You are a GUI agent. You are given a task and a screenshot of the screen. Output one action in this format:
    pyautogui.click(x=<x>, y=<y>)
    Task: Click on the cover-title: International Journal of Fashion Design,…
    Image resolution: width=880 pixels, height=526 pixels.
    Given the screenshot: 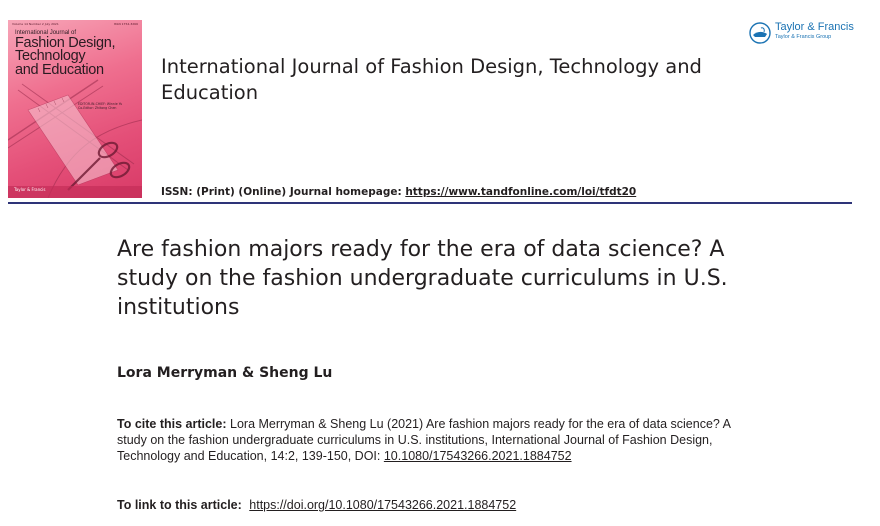 What is the action you would take?
    pyautogui.click(x=77, y=54)
    